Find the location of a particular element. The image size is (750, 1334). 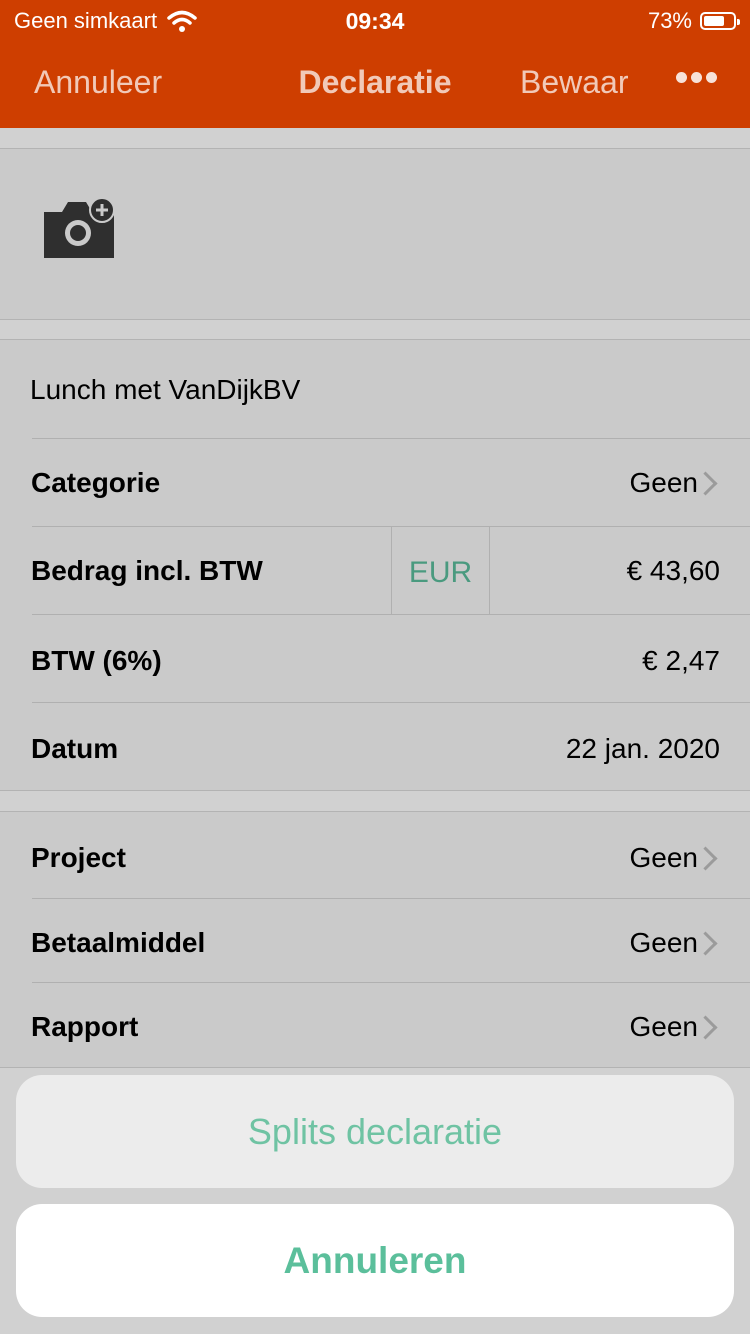

nav-bar: Annuleer Declaratie Bewaar is located at coordinates (375, 84).